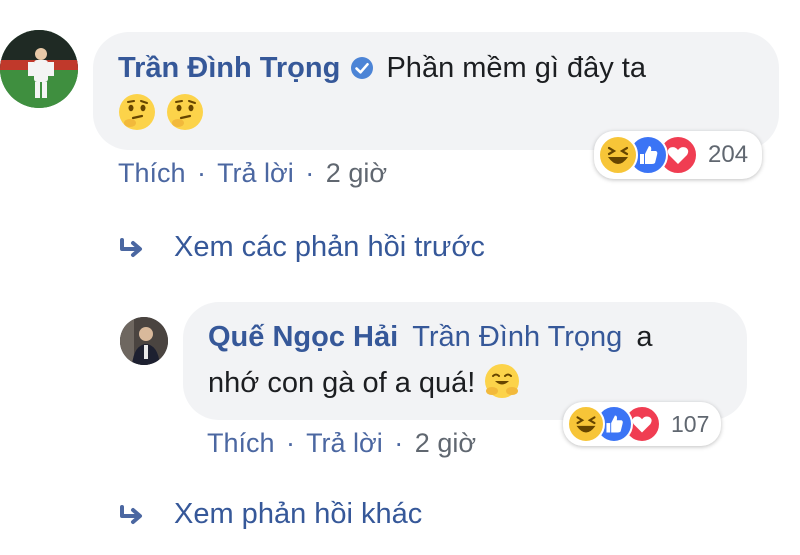 The width and height of the screenshot is (800, 555). What do you see at coordinates (642, 424) in the screenshot?
I see `reply-reactions: 107` at bounding box center [642, 424].